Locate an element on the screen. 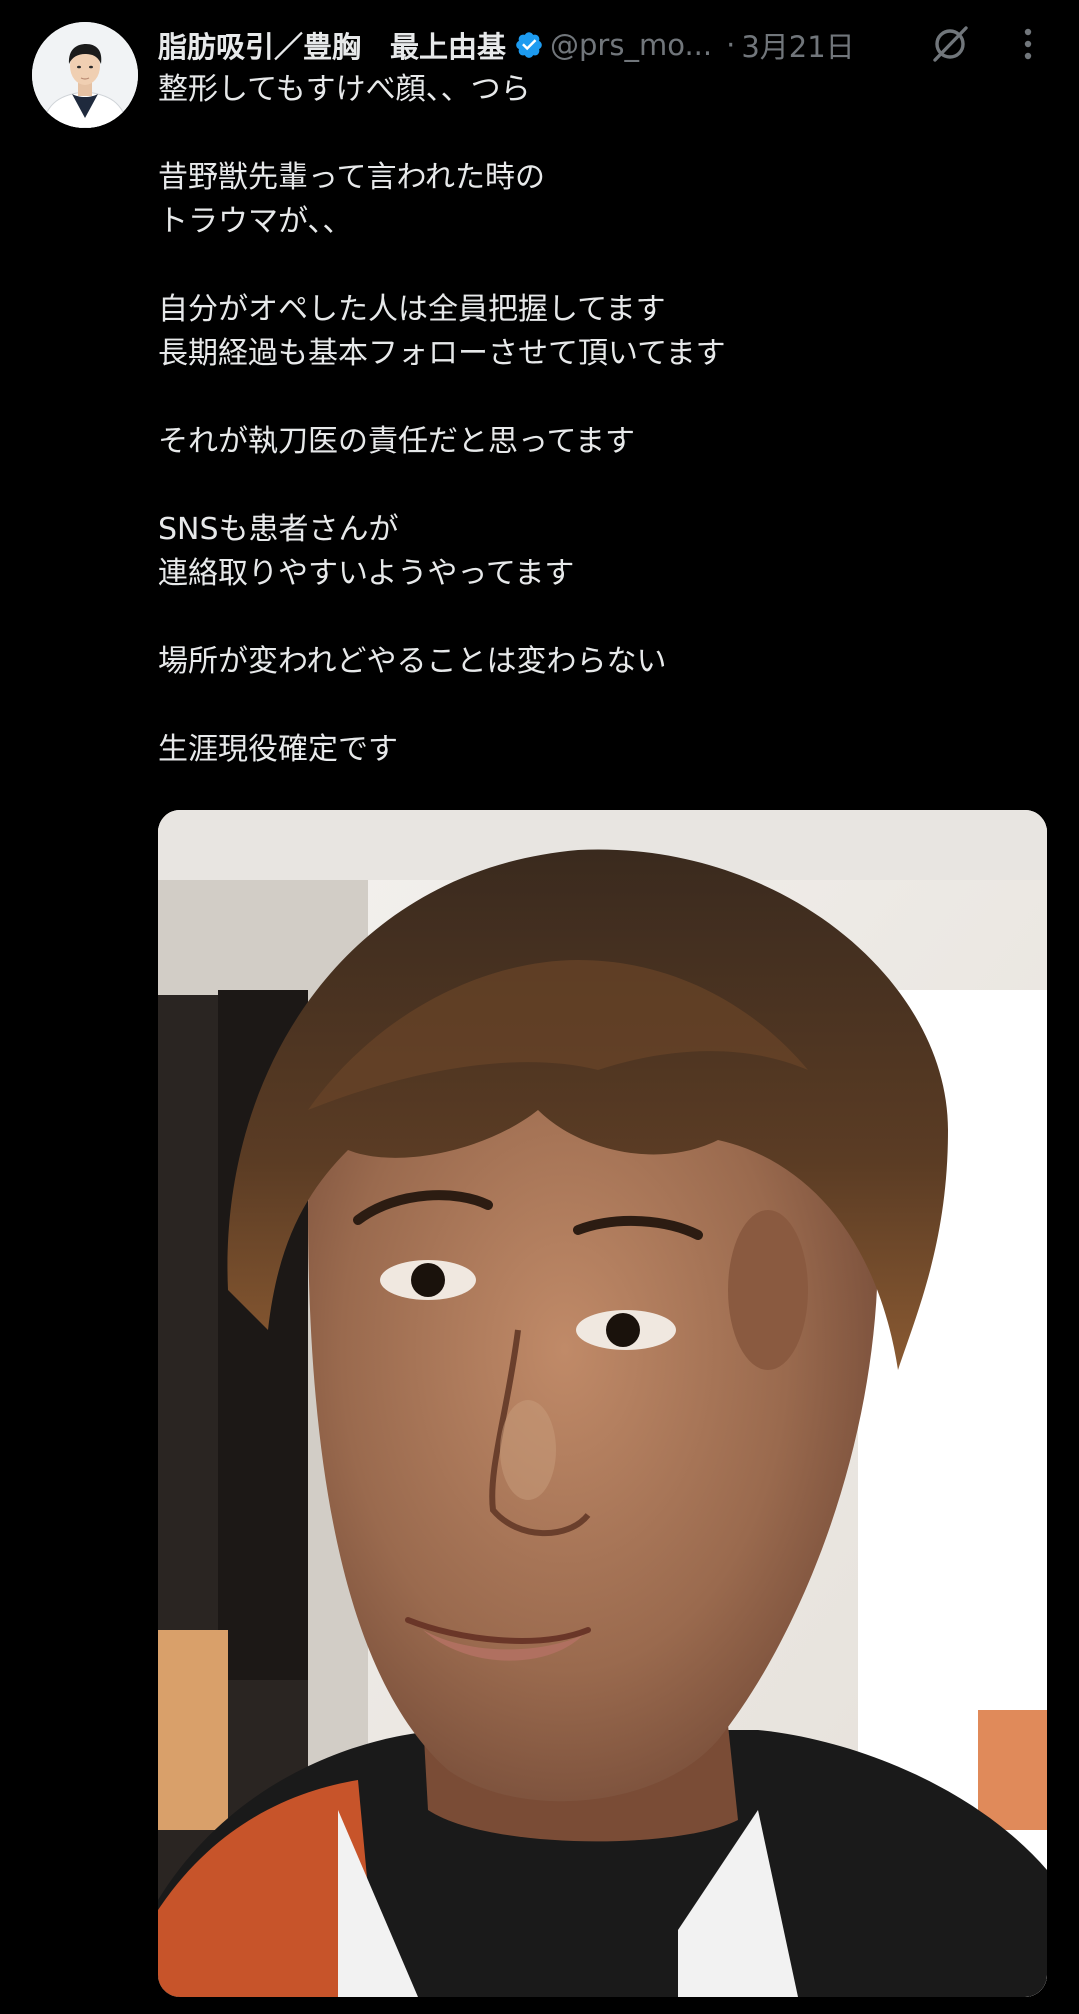 This screenshot has height=2014, width=1079. tweet-line: 生涯現役確定です is located at coordinates (278, 749).